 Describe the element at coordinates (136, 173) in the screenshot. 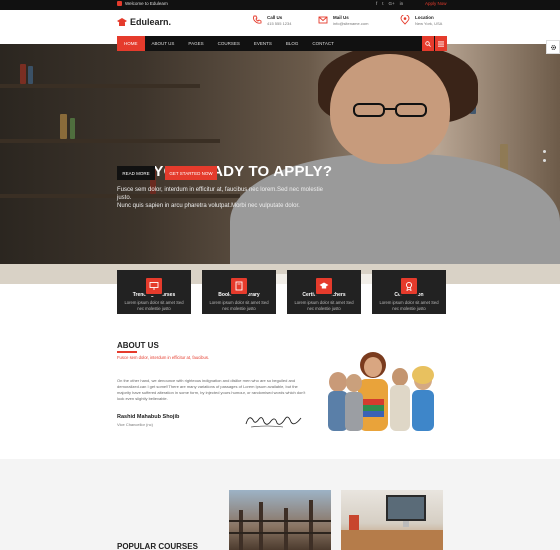

I see `read-more-button: READ MORE` at that location.